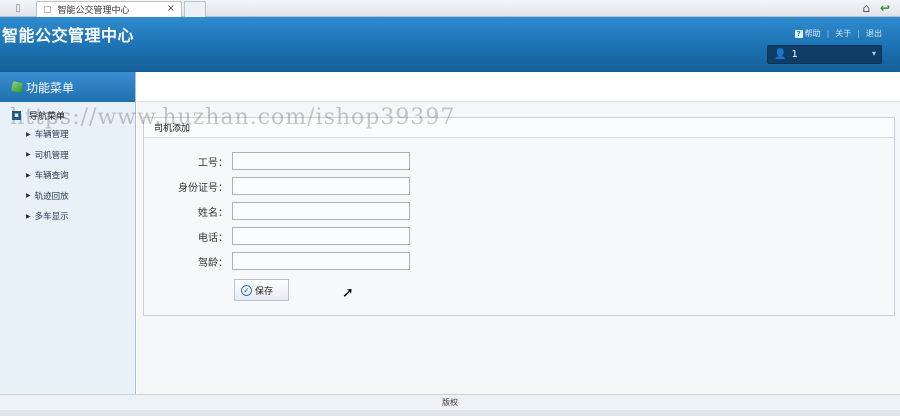  I want to click on field-label: 姓名：, so click(213, 213).